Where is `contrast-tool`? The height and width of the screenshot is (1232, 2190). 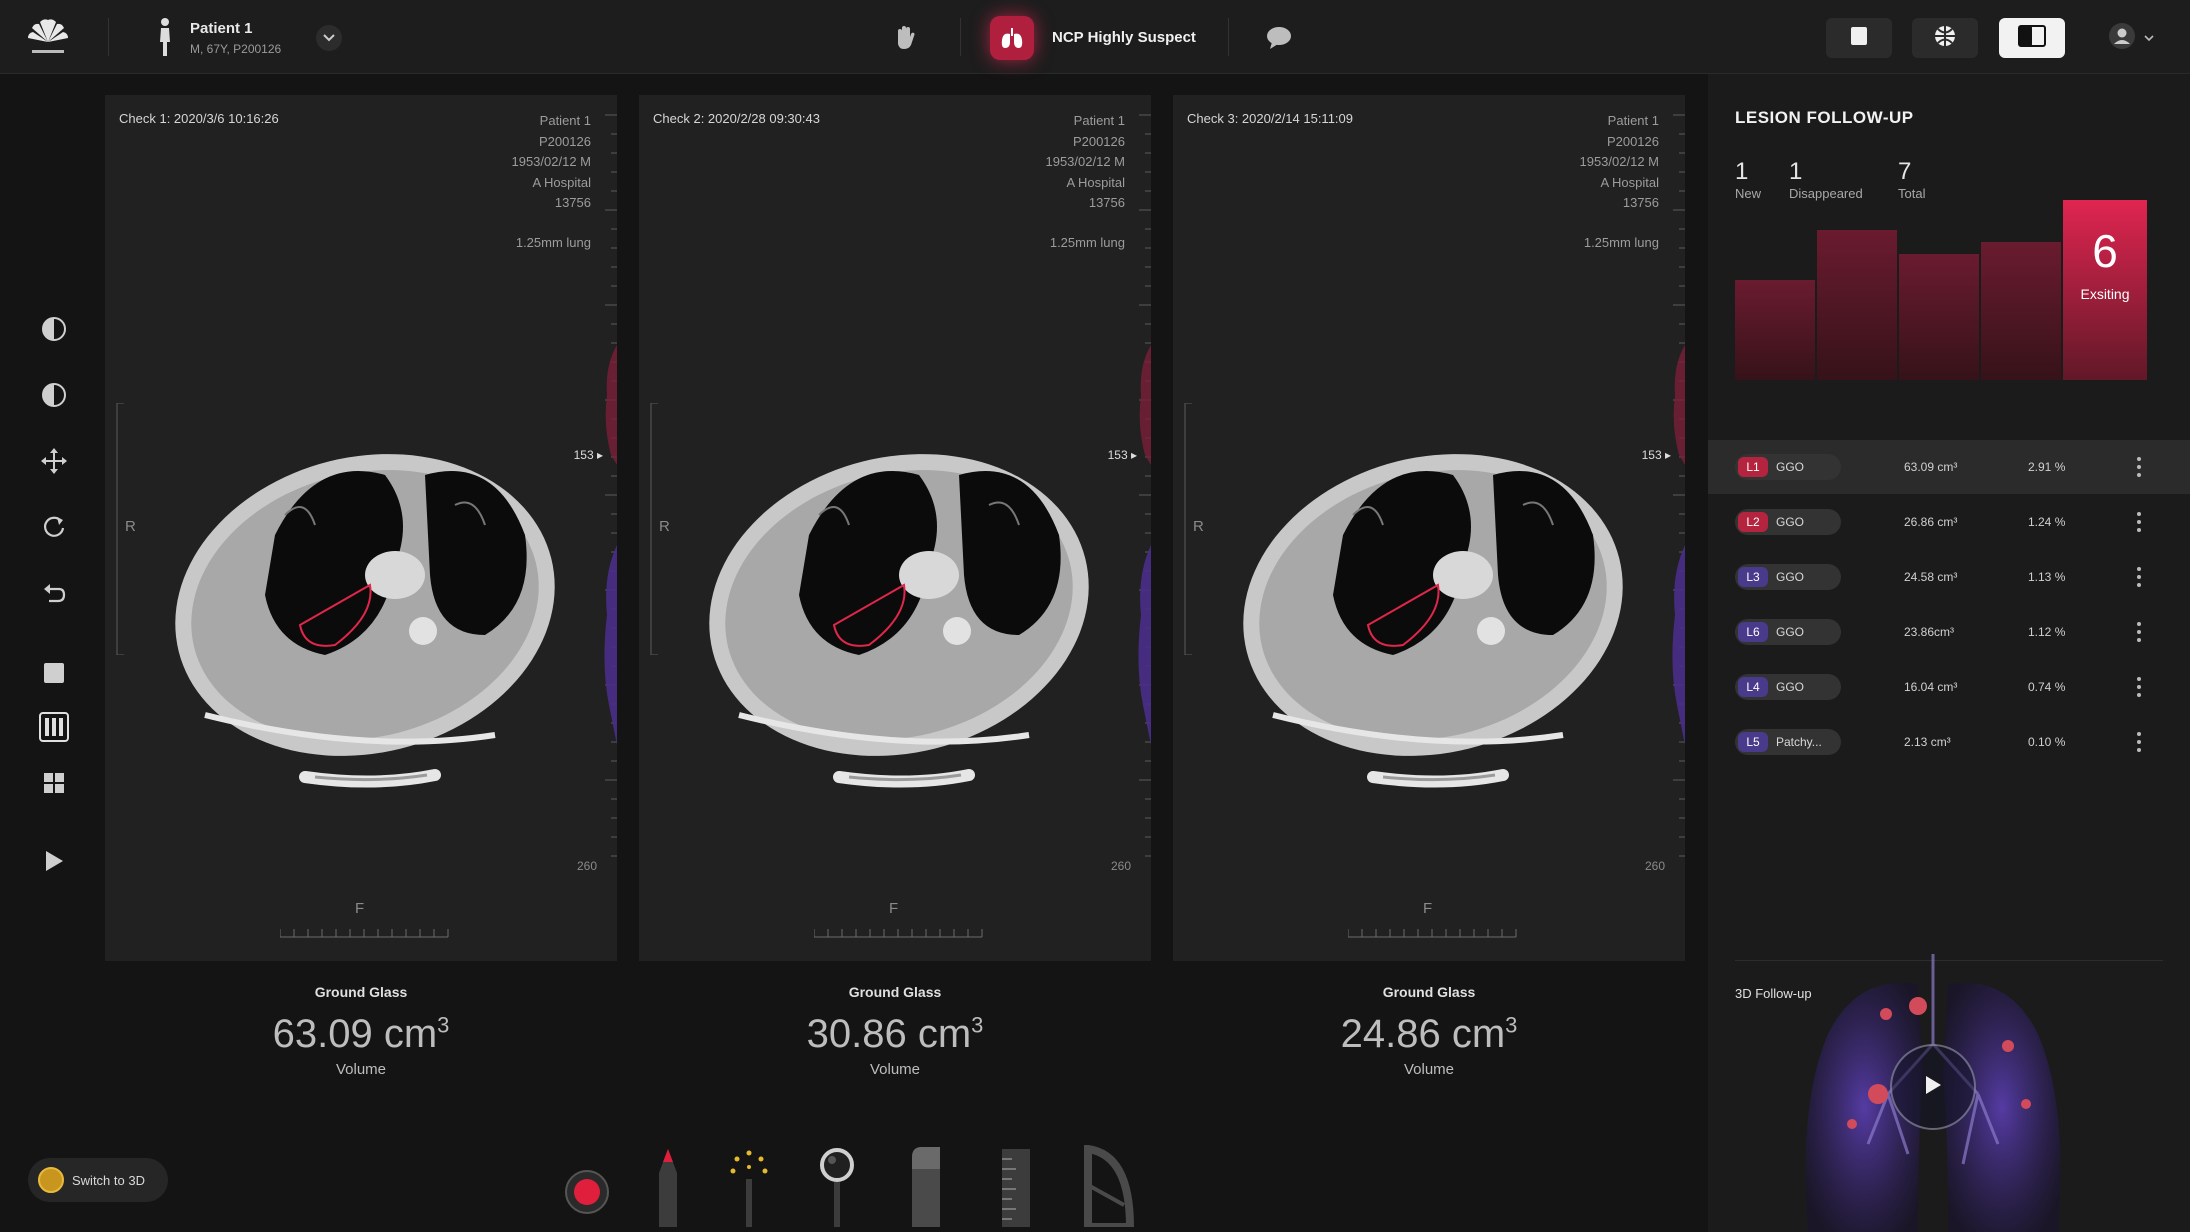
contrast-tool is located at coordinates (54, 331).